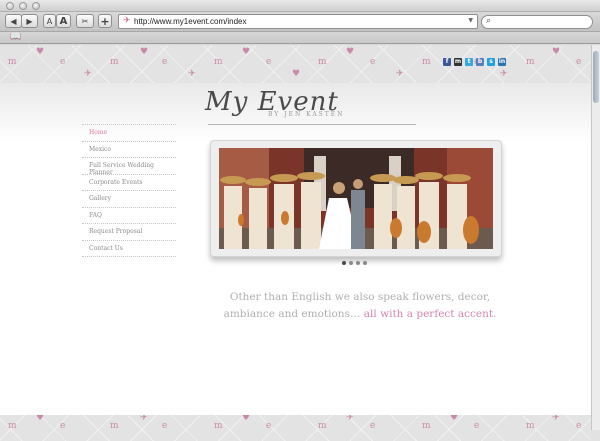 This screenshot has width=600, height=441. What do you see at coordinates (595, 243) in the screenshot?
I see `vertical-scrollbar` at bounding box center [595, 243].